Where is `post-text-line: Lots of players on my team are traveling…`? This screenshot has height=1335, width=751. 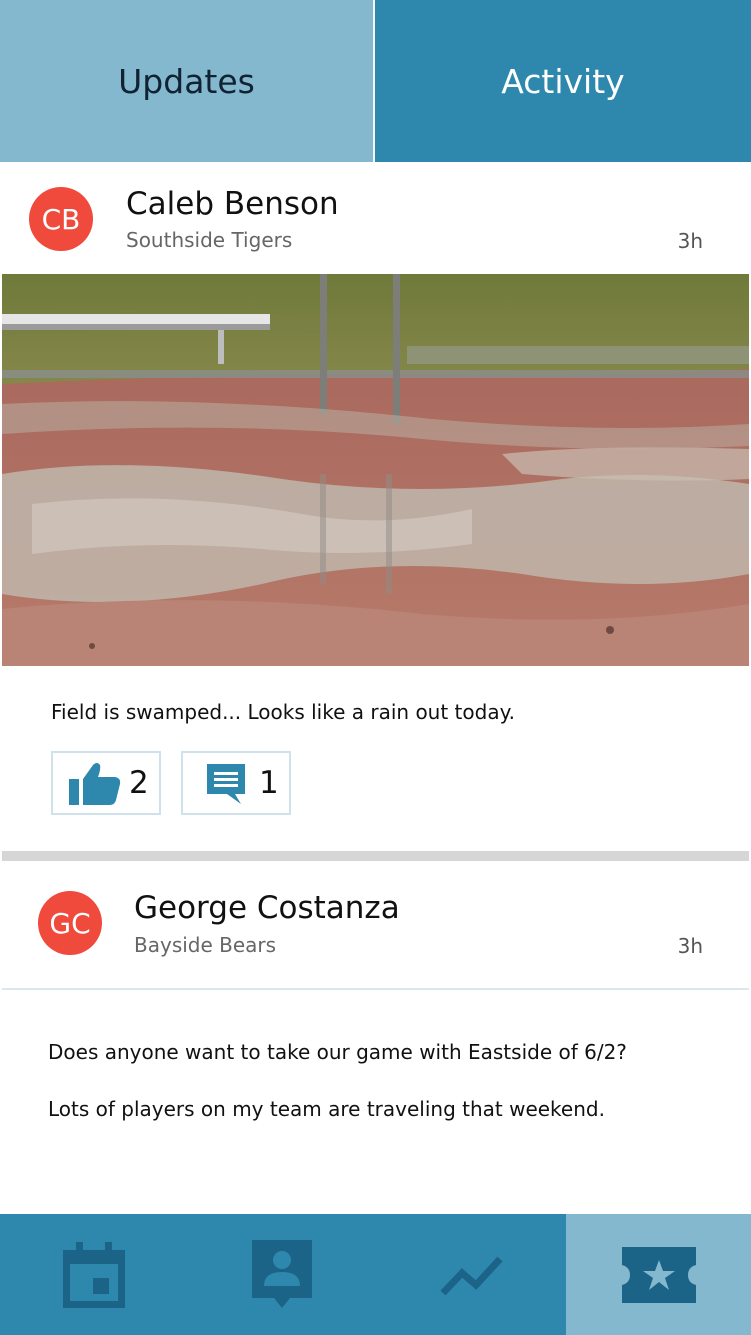
post-text-line: Lots of players on my team are traveling… is located at coordinates (326, 1109).